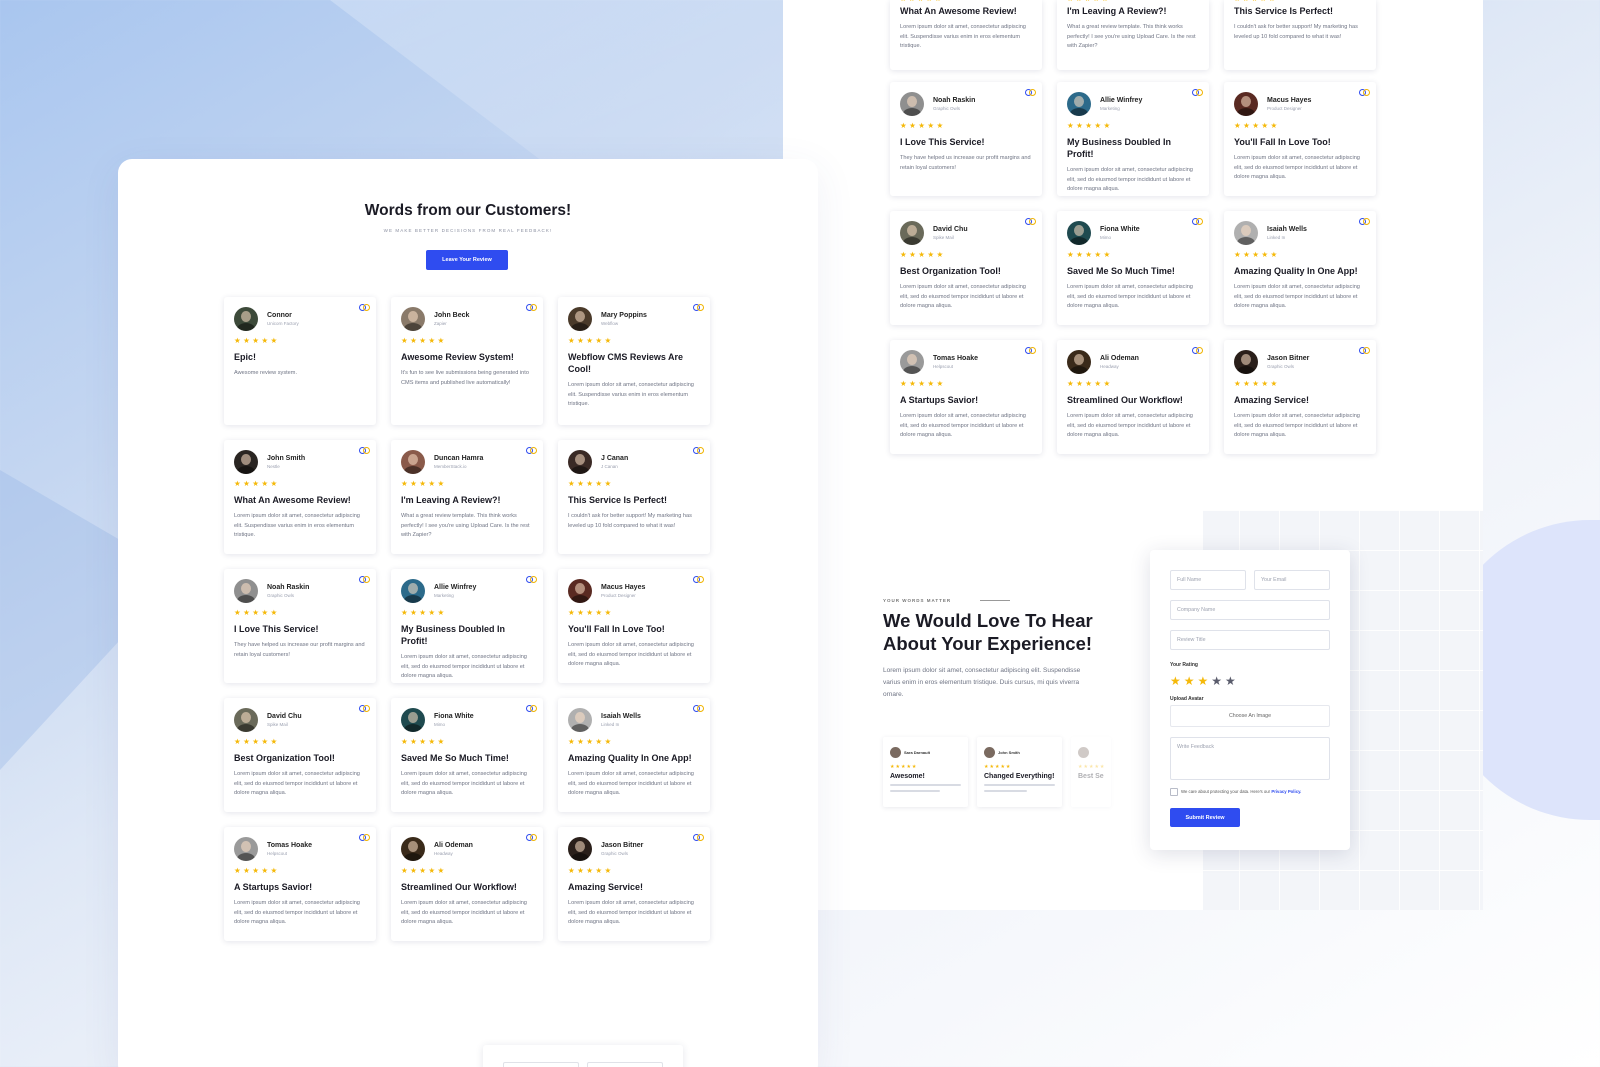 The image size is (1600, 1067). I want to click on reviewer-info: Tomas Hoake Helpscout, so click(289, 849).